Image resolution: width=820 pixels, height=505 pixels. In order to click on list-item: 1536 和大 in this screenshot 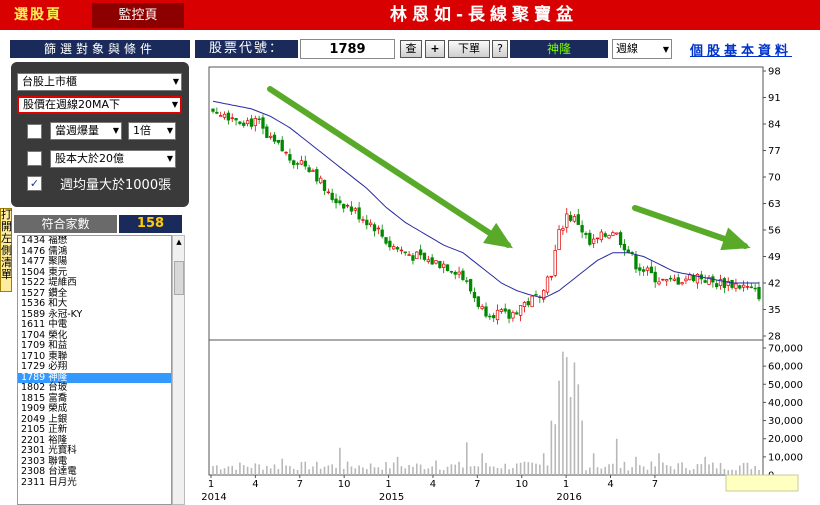, I will do `click(94, 304)`.